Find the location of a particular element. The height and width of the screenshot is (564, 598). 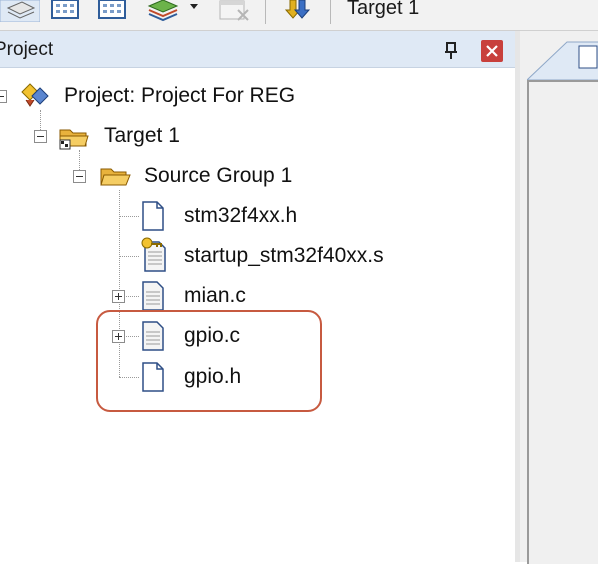

panel-title: Project is located at coordinates (27, 49).